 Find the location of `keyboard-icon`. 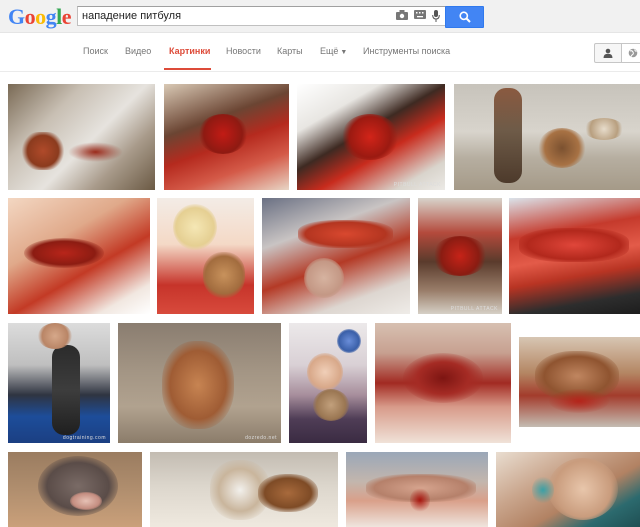

keyboard-icon is located at coordinates (420, 16).